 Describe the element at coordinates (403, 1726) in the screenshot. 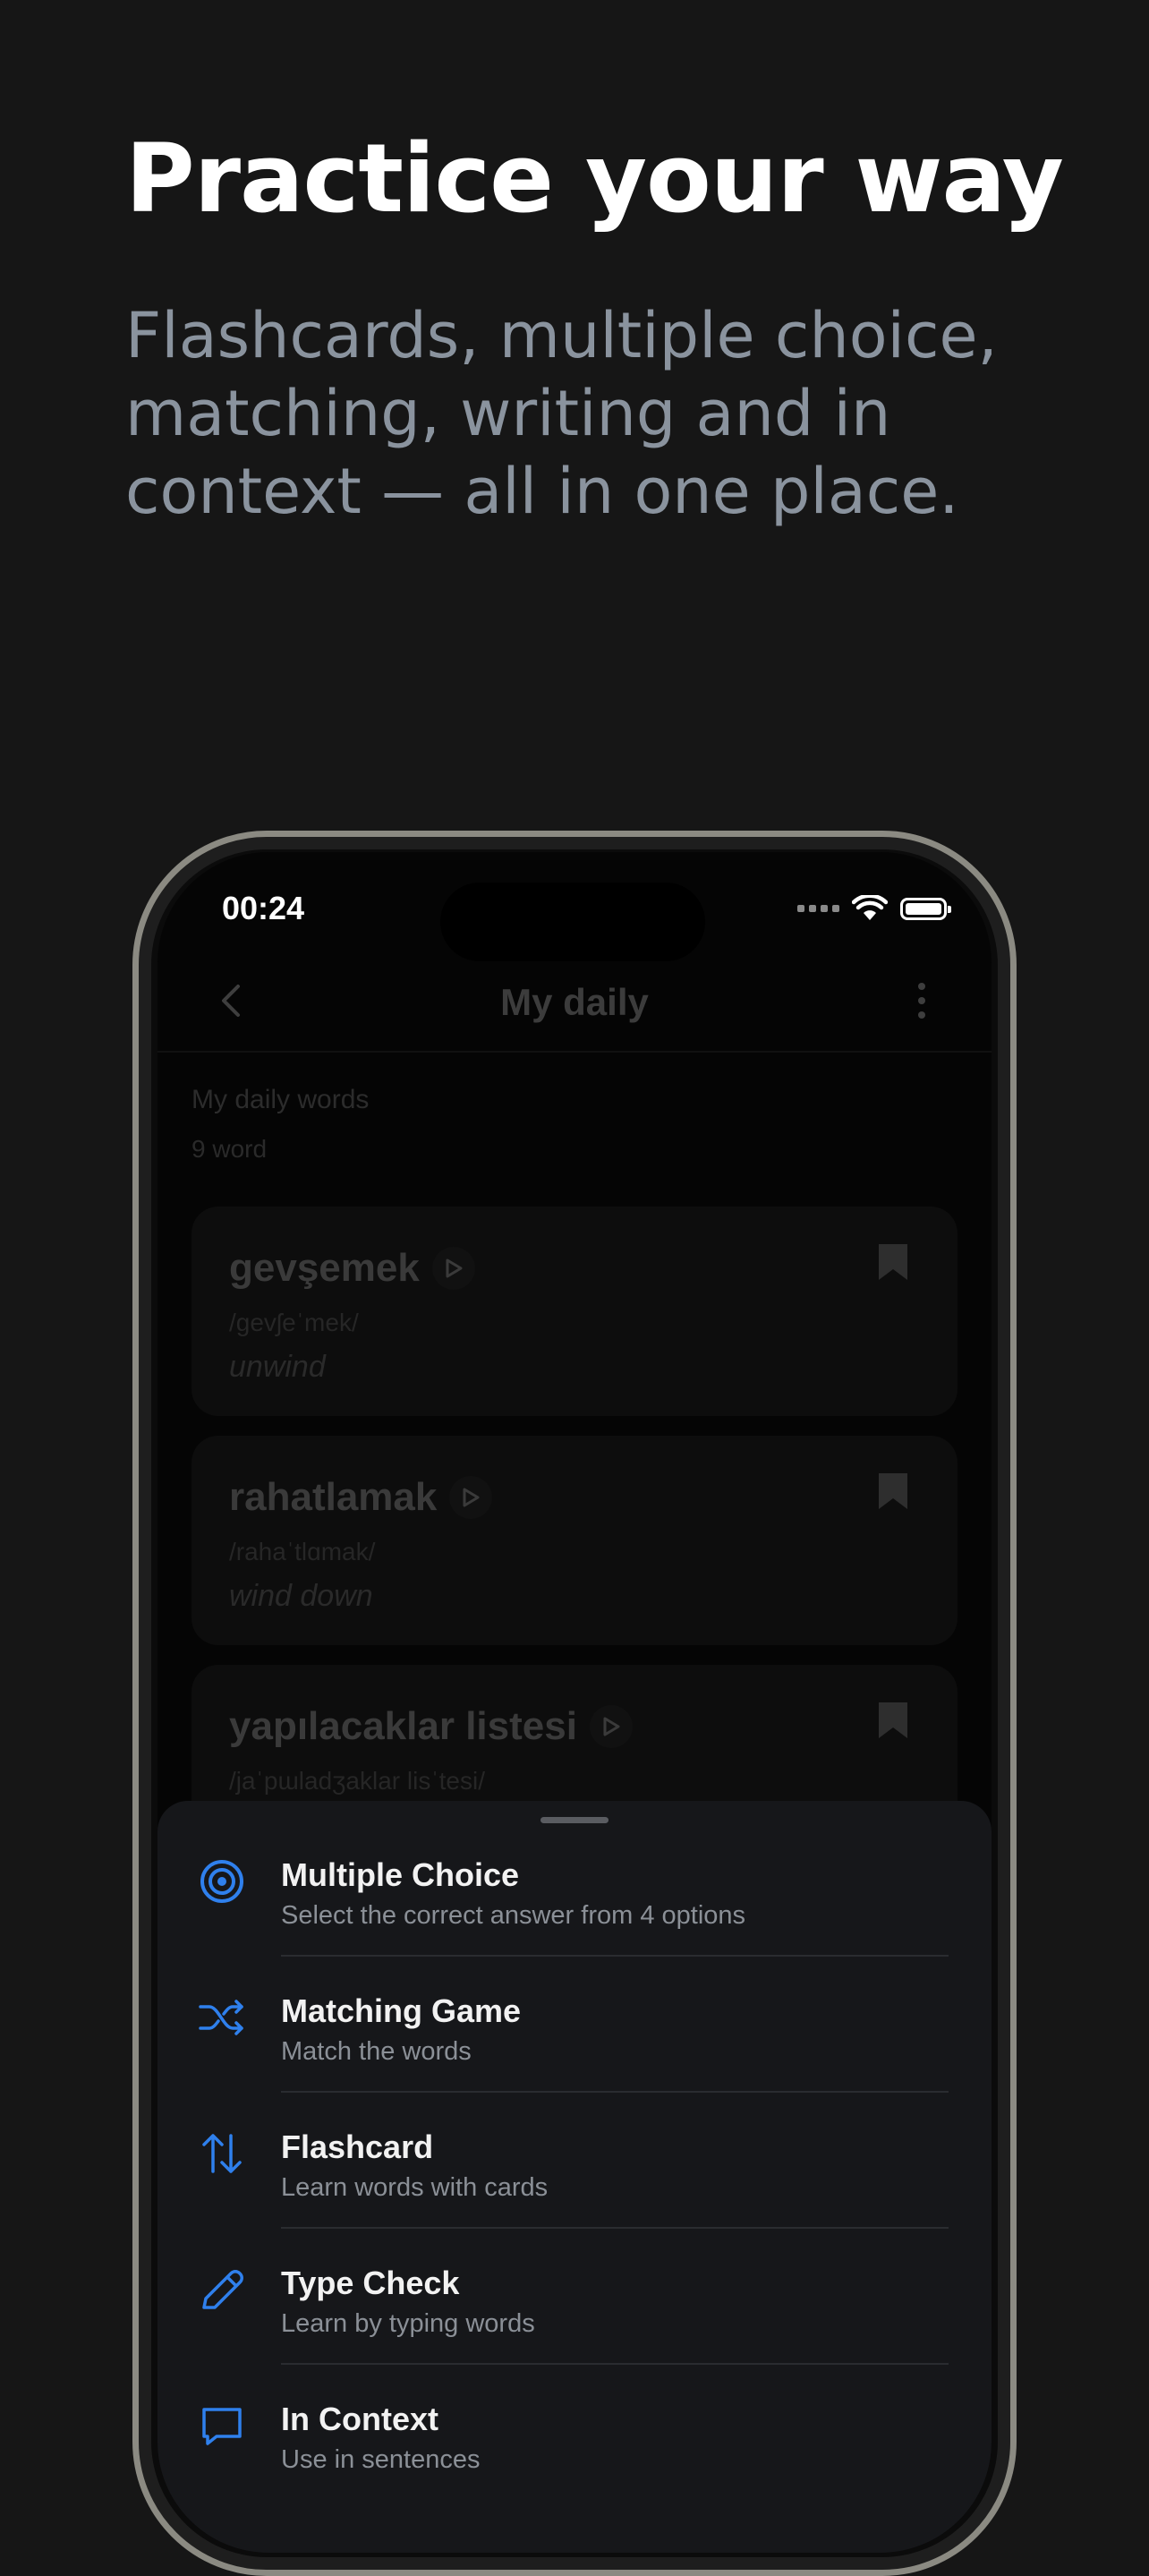

I see `word-term: yapılacaklar listesi` at that location.